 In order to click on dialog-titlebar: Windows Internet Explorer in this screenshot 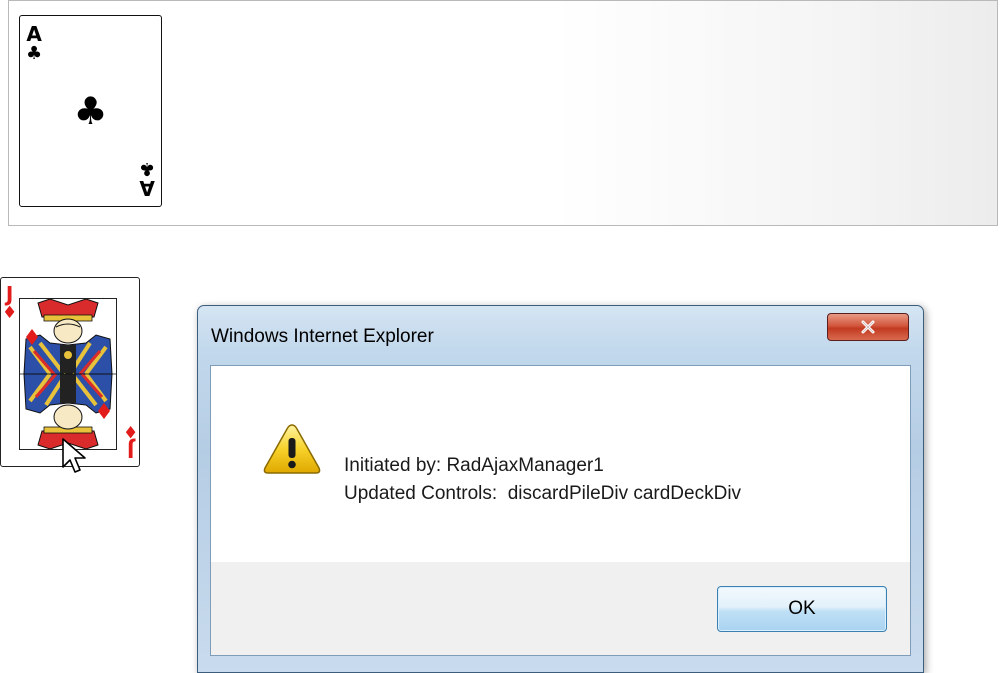, I will do `click(560, 335)`.